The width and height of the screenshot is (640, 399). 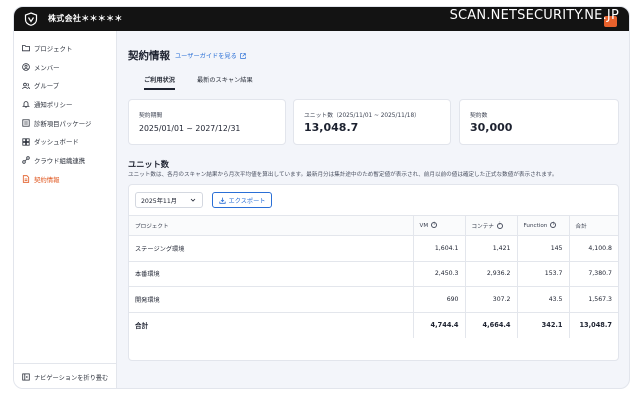 What do you see at coordinates (438, 299) in the screenshot?
I see `vm-cell: 690` at bounding box center [438, 299].